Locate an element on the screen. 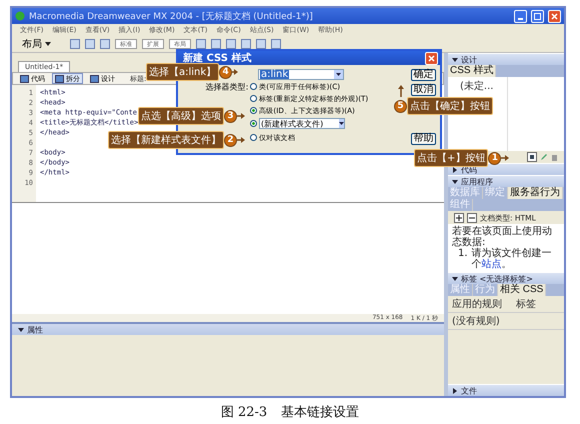  panel-title: 应用程序 is located at coordinates (477, 181).